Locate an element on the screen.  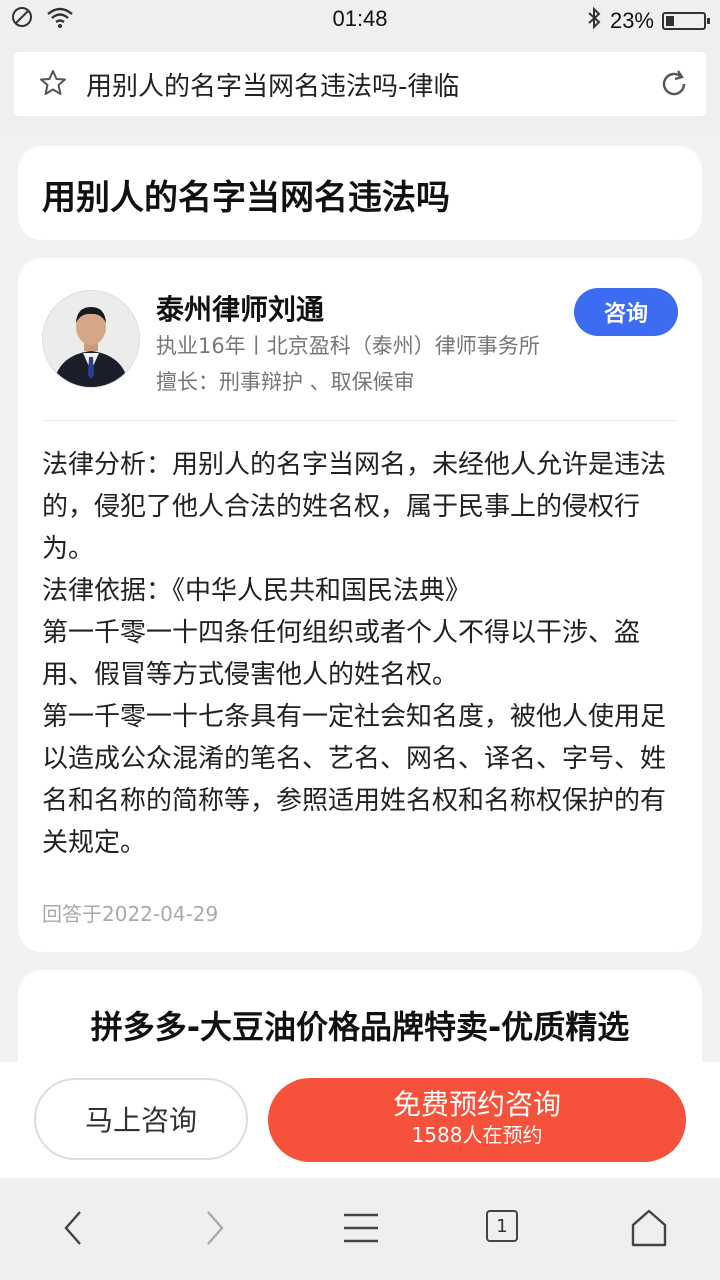
battery-percent: 23% is located at coordinates (631, 20).